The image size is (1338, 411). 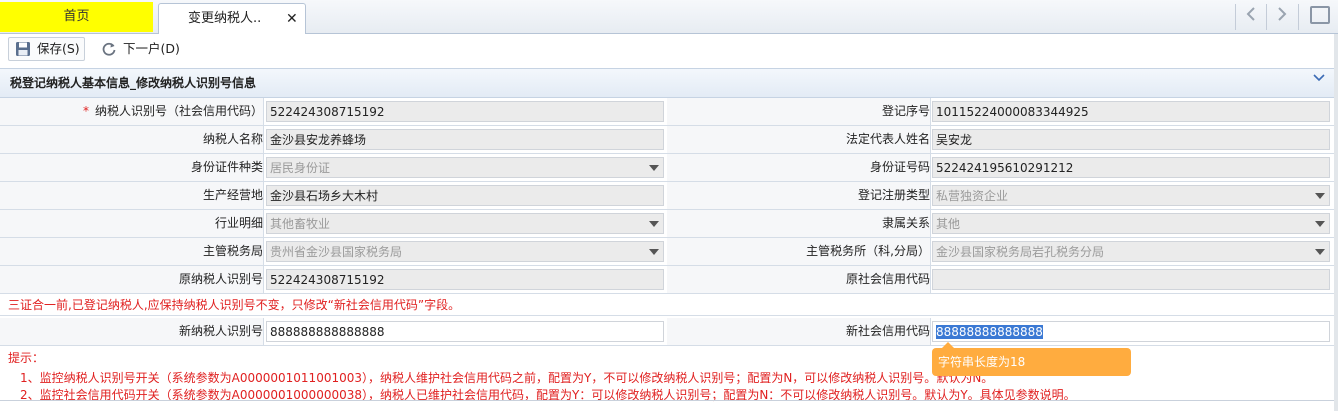 What do you see at coordinates (465, 195) in the screenshot?
I see `business-address-field: 金沙县石场乡大木村` at bounding box center [465, 195].